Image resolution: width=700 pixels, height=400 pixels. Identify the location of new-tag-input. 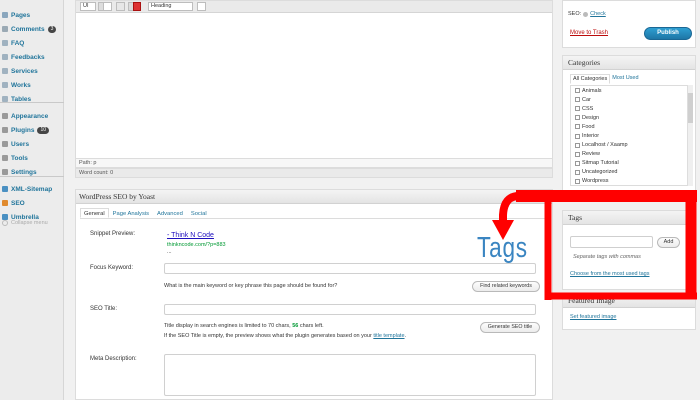
(611, 242).